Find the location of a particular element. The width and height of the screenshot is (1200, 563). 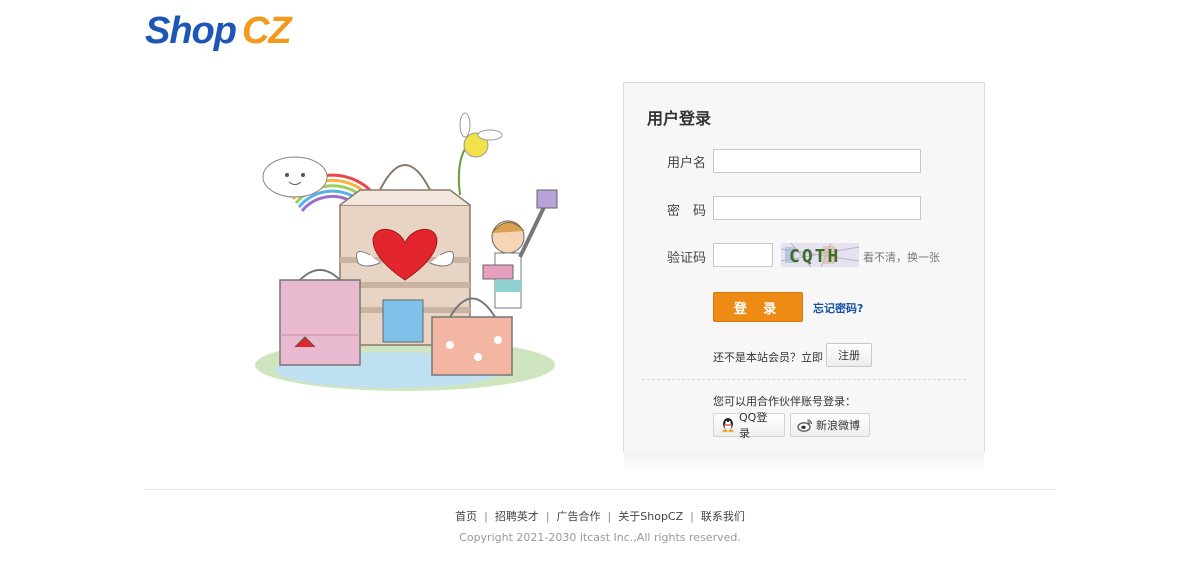

qq-penguin-icon is located at coordinates (728, 425).